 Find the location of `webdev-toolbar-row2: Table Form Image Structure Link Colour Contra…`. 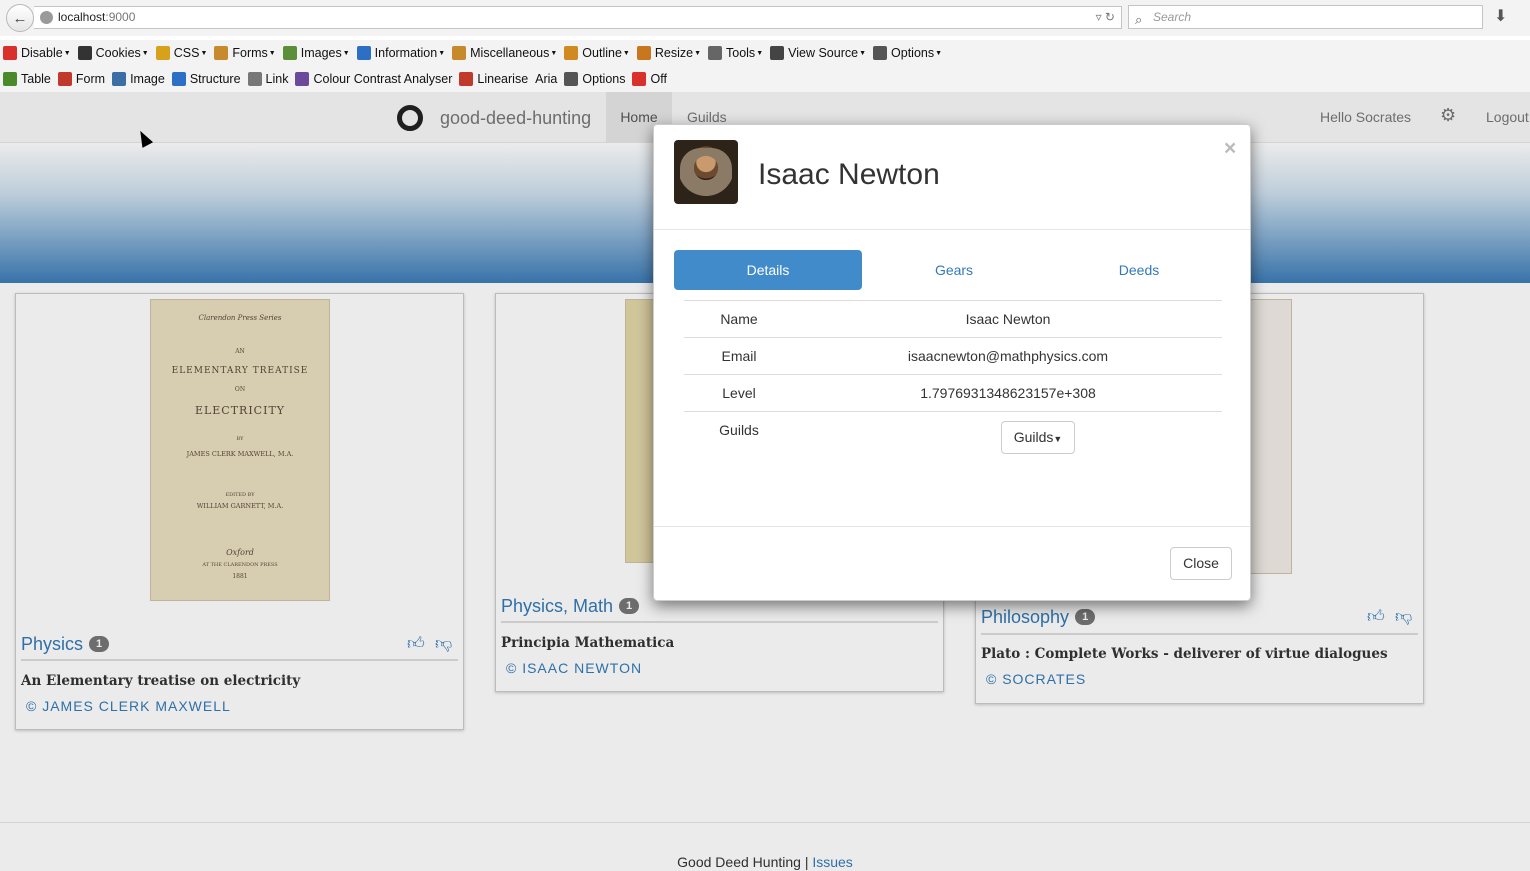

webdev-toolbar-row2: Table Form Image Structure Link Colour Contra… is located at coordinates (765, 79).